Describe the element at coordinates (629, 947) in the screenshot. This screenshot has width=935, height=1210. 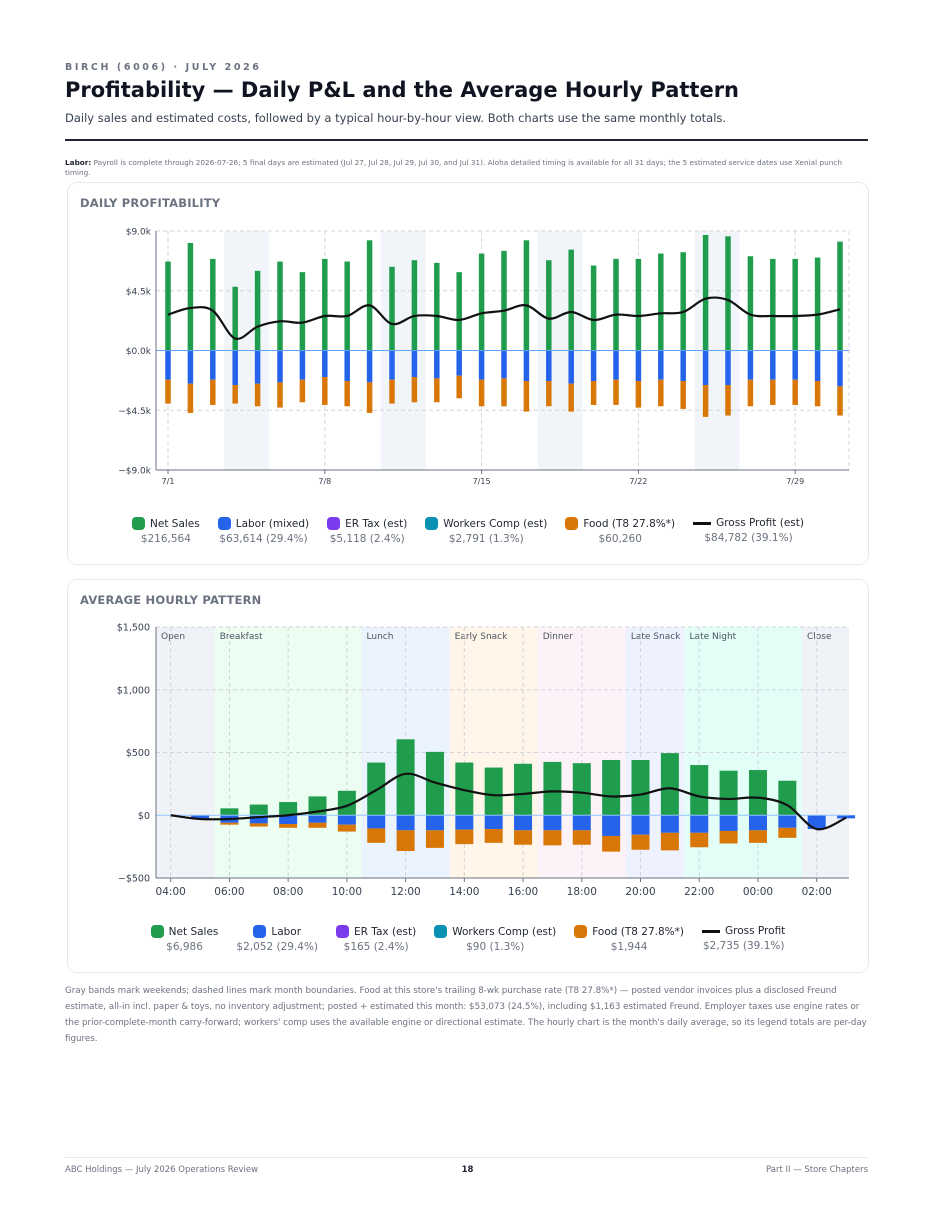
I see `legend-value: $1,944` at that location.